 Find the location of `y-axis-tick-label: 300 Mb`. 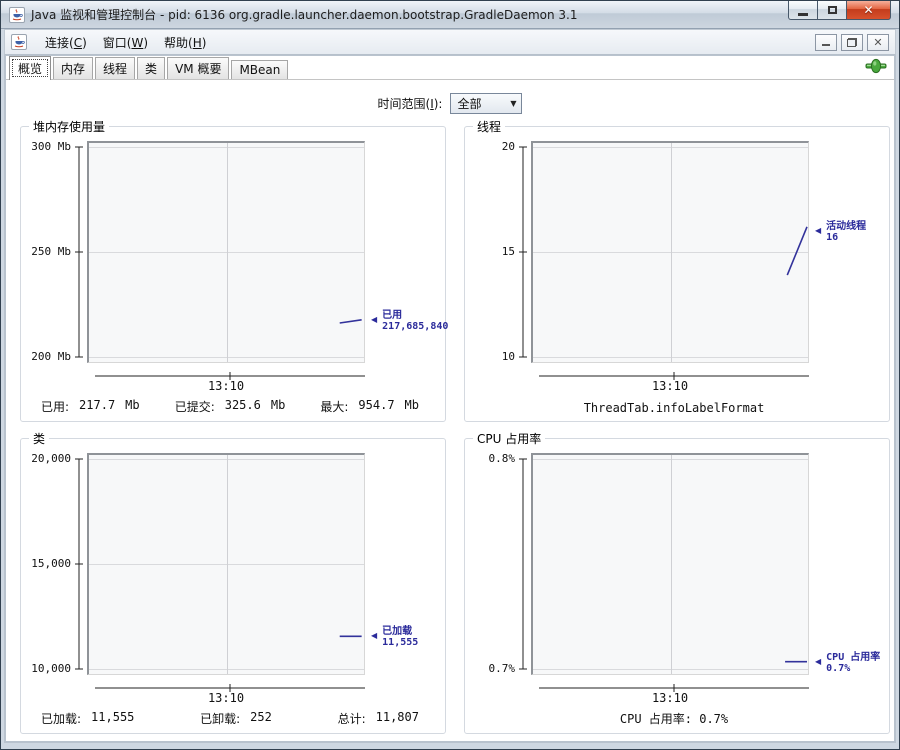

y-axis-tick-label: 300 Mb is located at coordinates (51, 146).